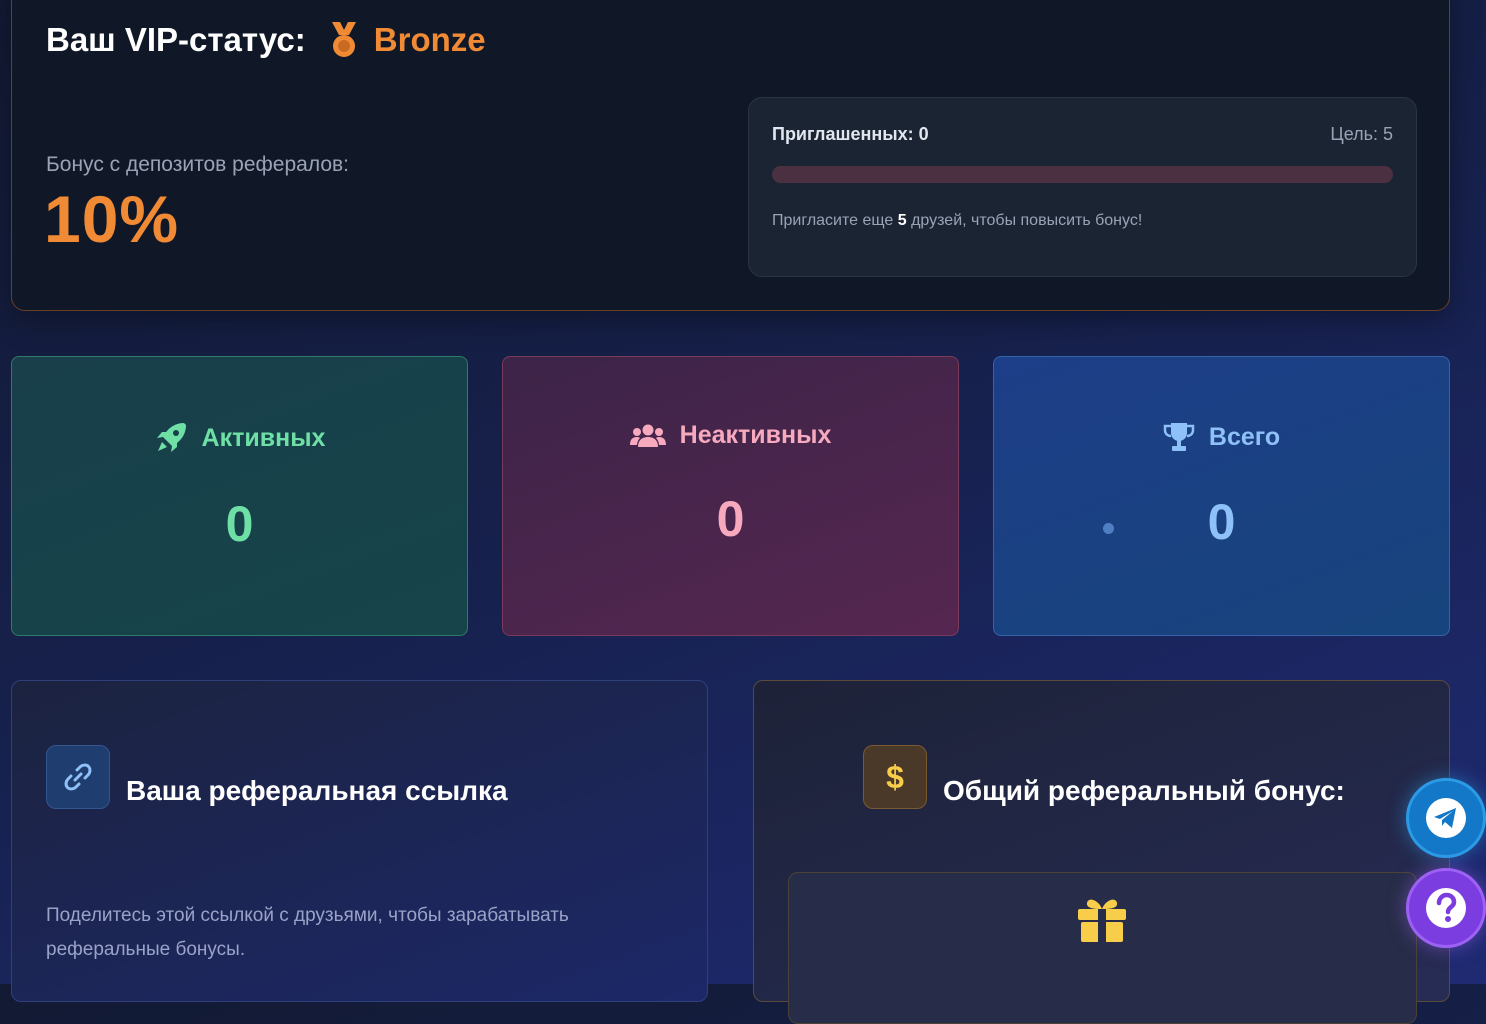 This screenshot has width=1486, height=1024. What do you see at coordinates (112, 219) in the screenshot?
I see `bonus-value: 10%` at bounding box center [112, 219].